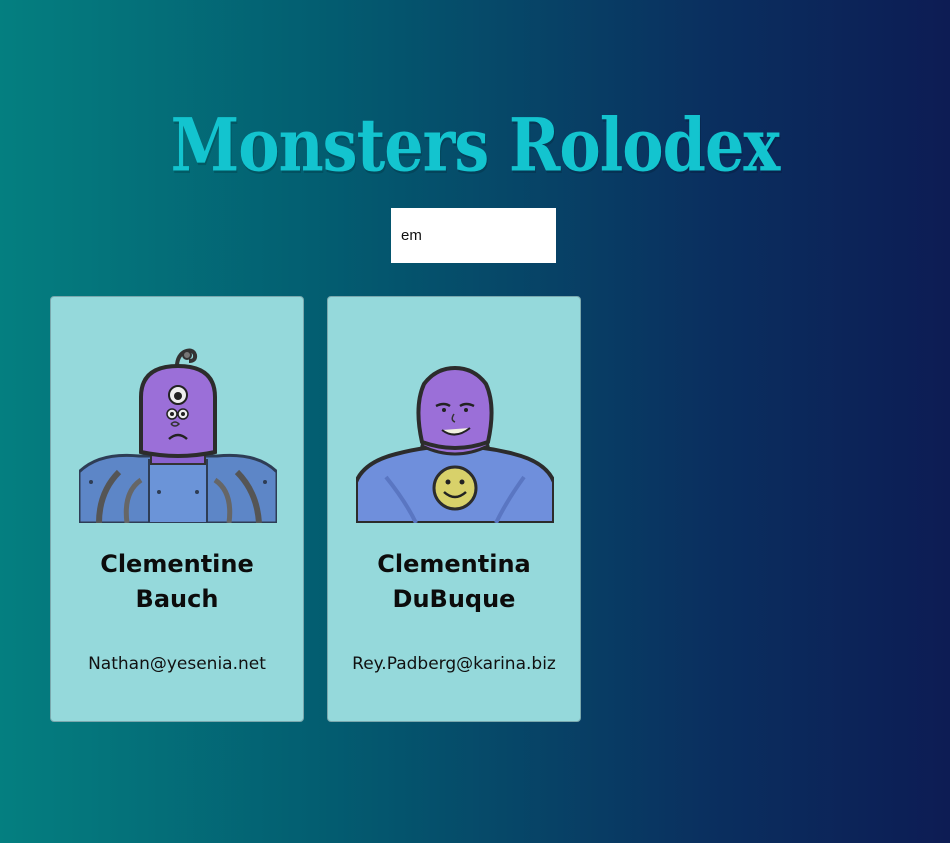  What do you see at coordinates (455, 444) in the screenshot?
I see `smiley-shirt-monster-icon` at bounding box center [455, 444].